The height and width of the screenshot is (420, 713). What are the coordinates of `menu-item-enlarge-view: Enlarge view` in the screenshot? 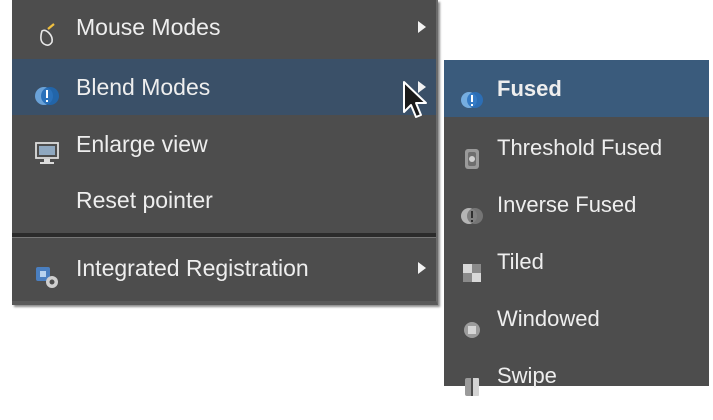 It's located at (224, 144).